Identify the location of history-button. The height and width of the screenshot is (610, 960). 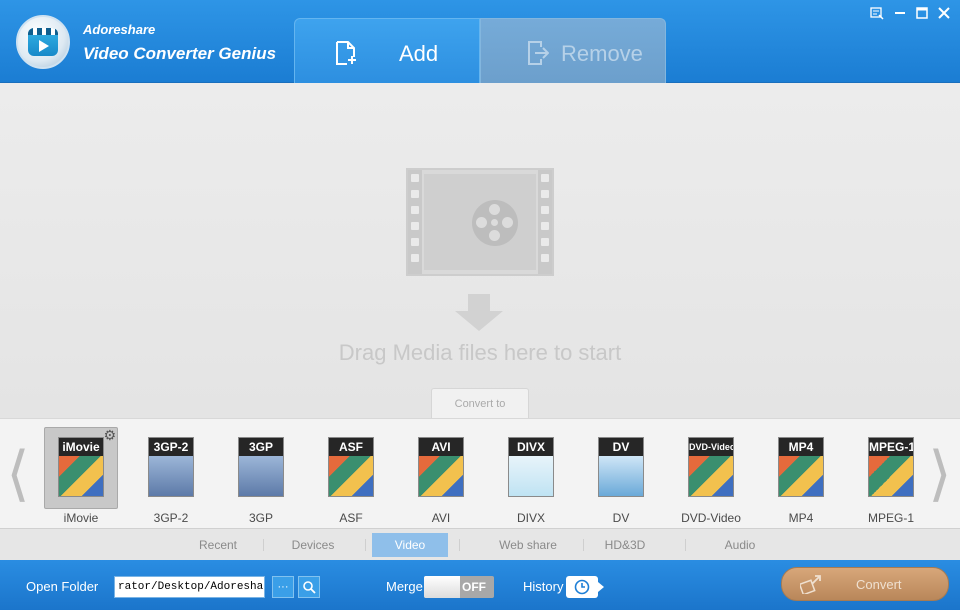
(585, 587).